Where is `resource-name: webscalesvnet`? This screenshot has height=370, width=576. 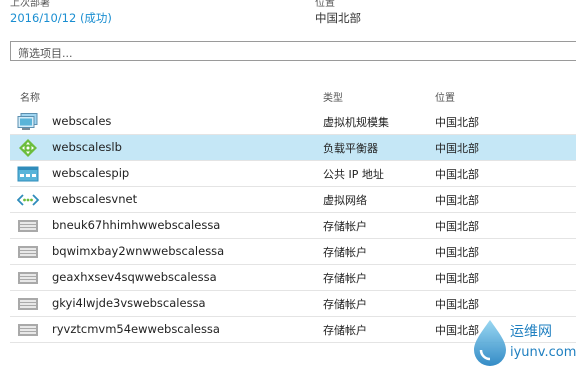 resource-name: webscalesvnet is located at coordinates (94, 199).